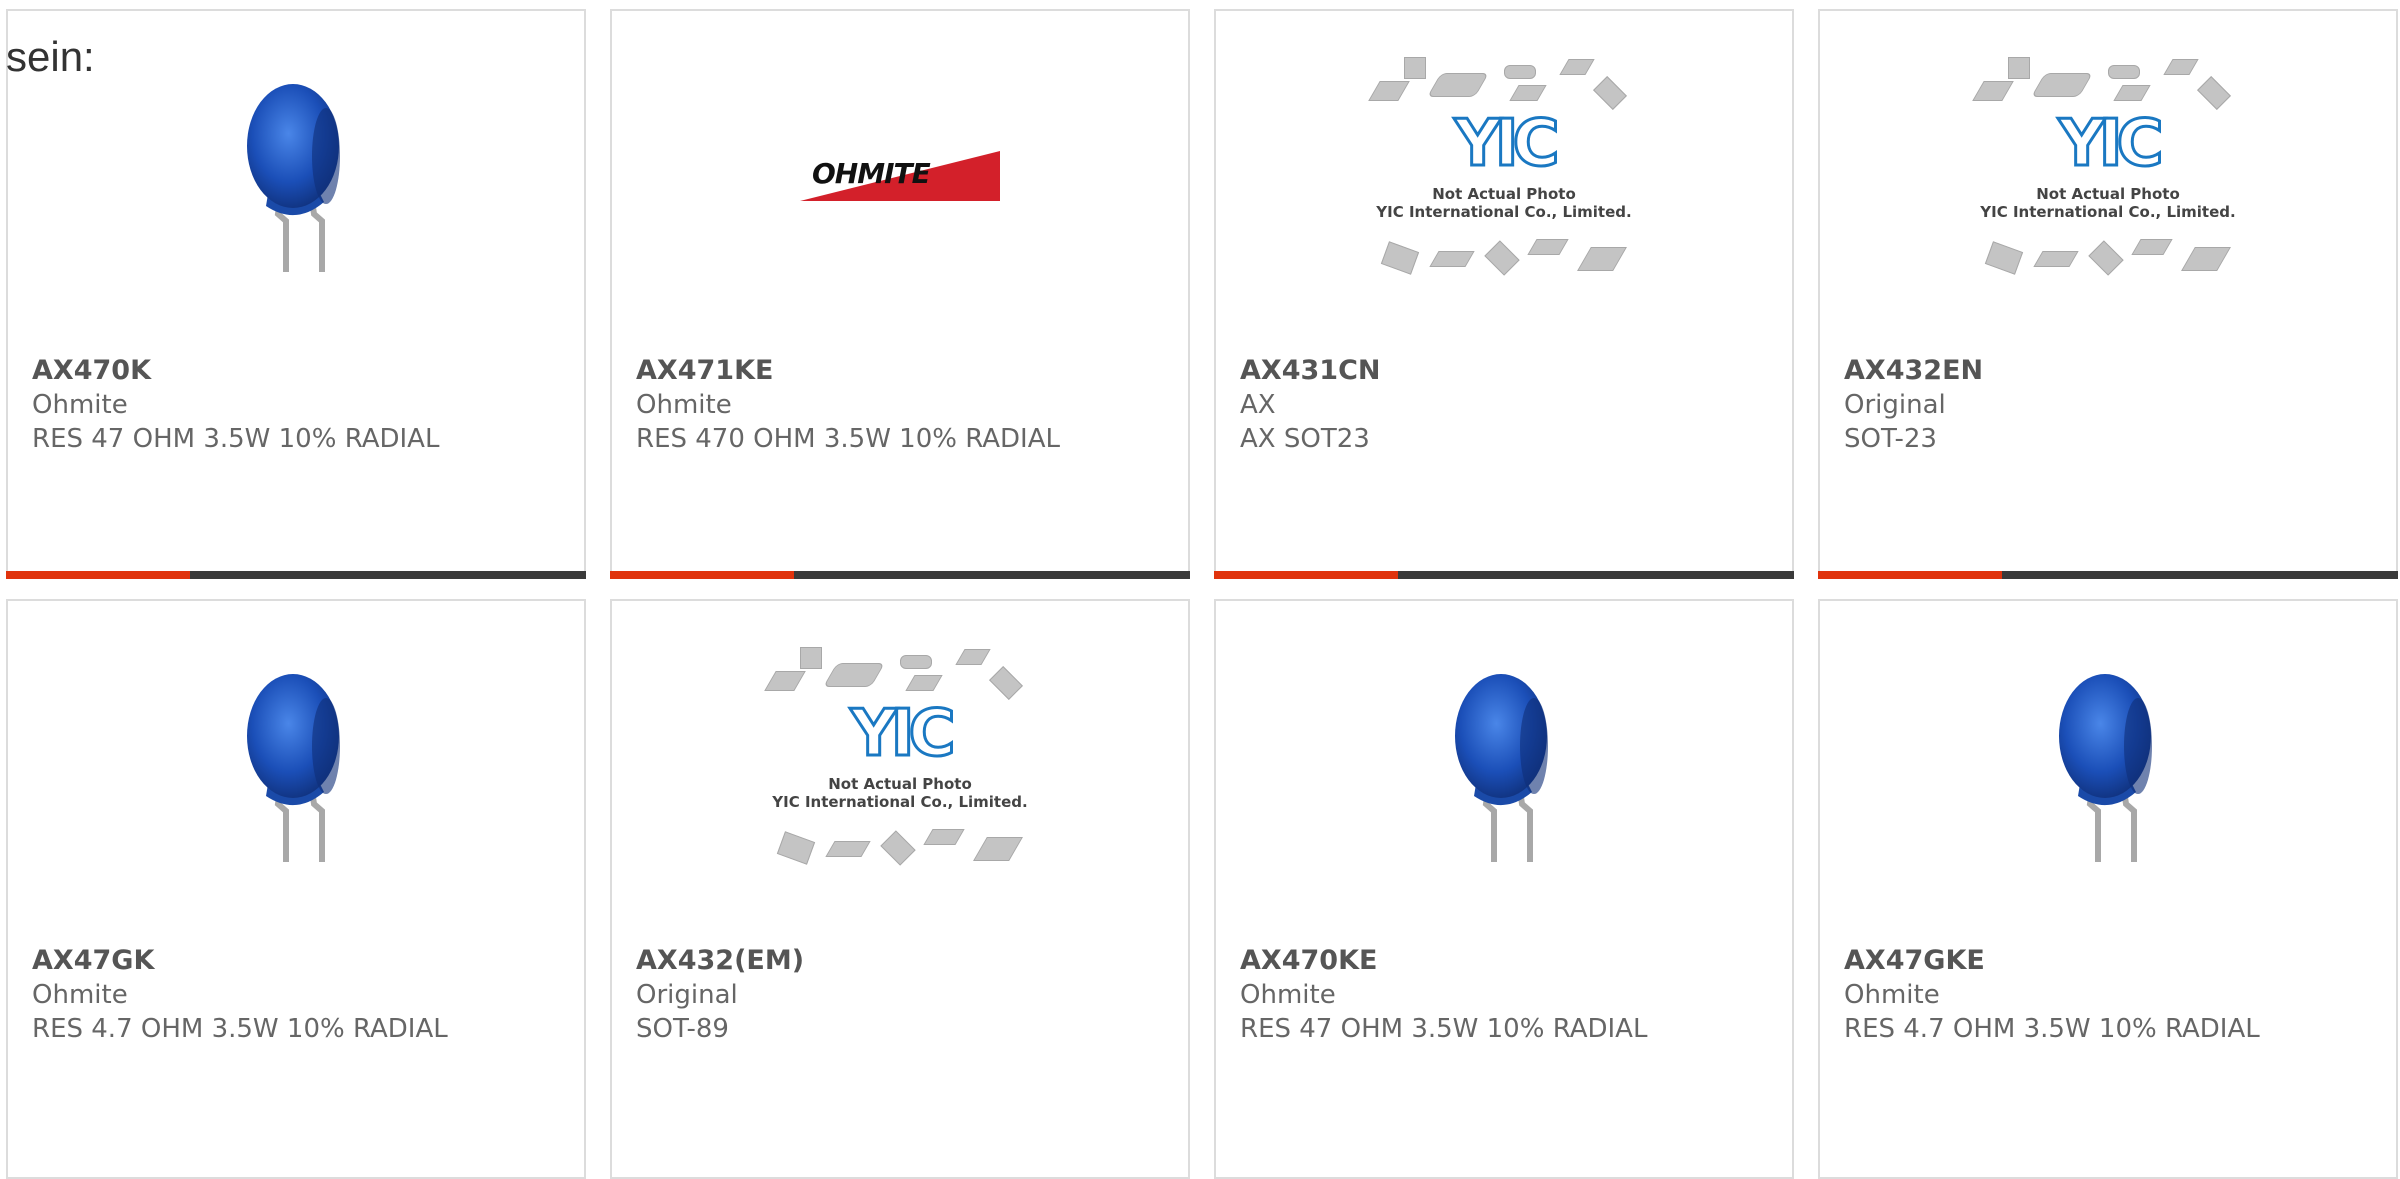 The width and height of the screenshot is (2400, 1179). What do you see at coordinates (296, 294) in the screenshot?
I see `product-card: AX470K Ohmite RES 47 OHM 3.5W 10% RADIAL` at bounding box center [296, 294].